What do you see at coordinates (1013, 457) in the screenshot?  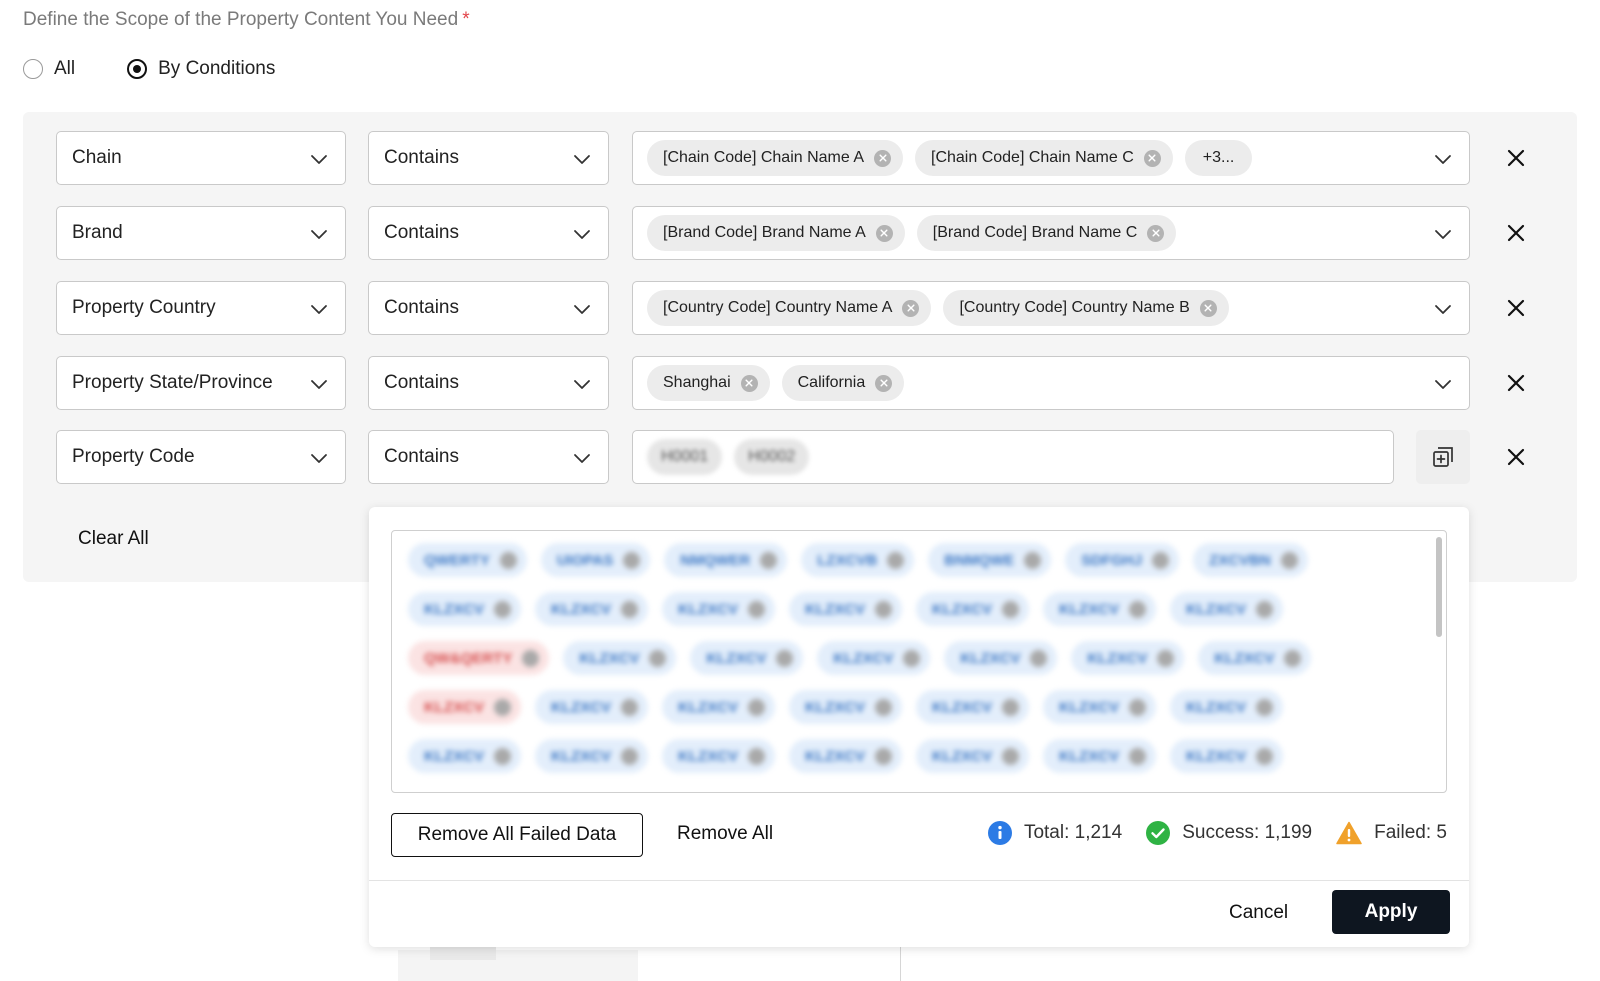 I see `property-code-input: H0001 H0002` at bounding box center [1013, 457].